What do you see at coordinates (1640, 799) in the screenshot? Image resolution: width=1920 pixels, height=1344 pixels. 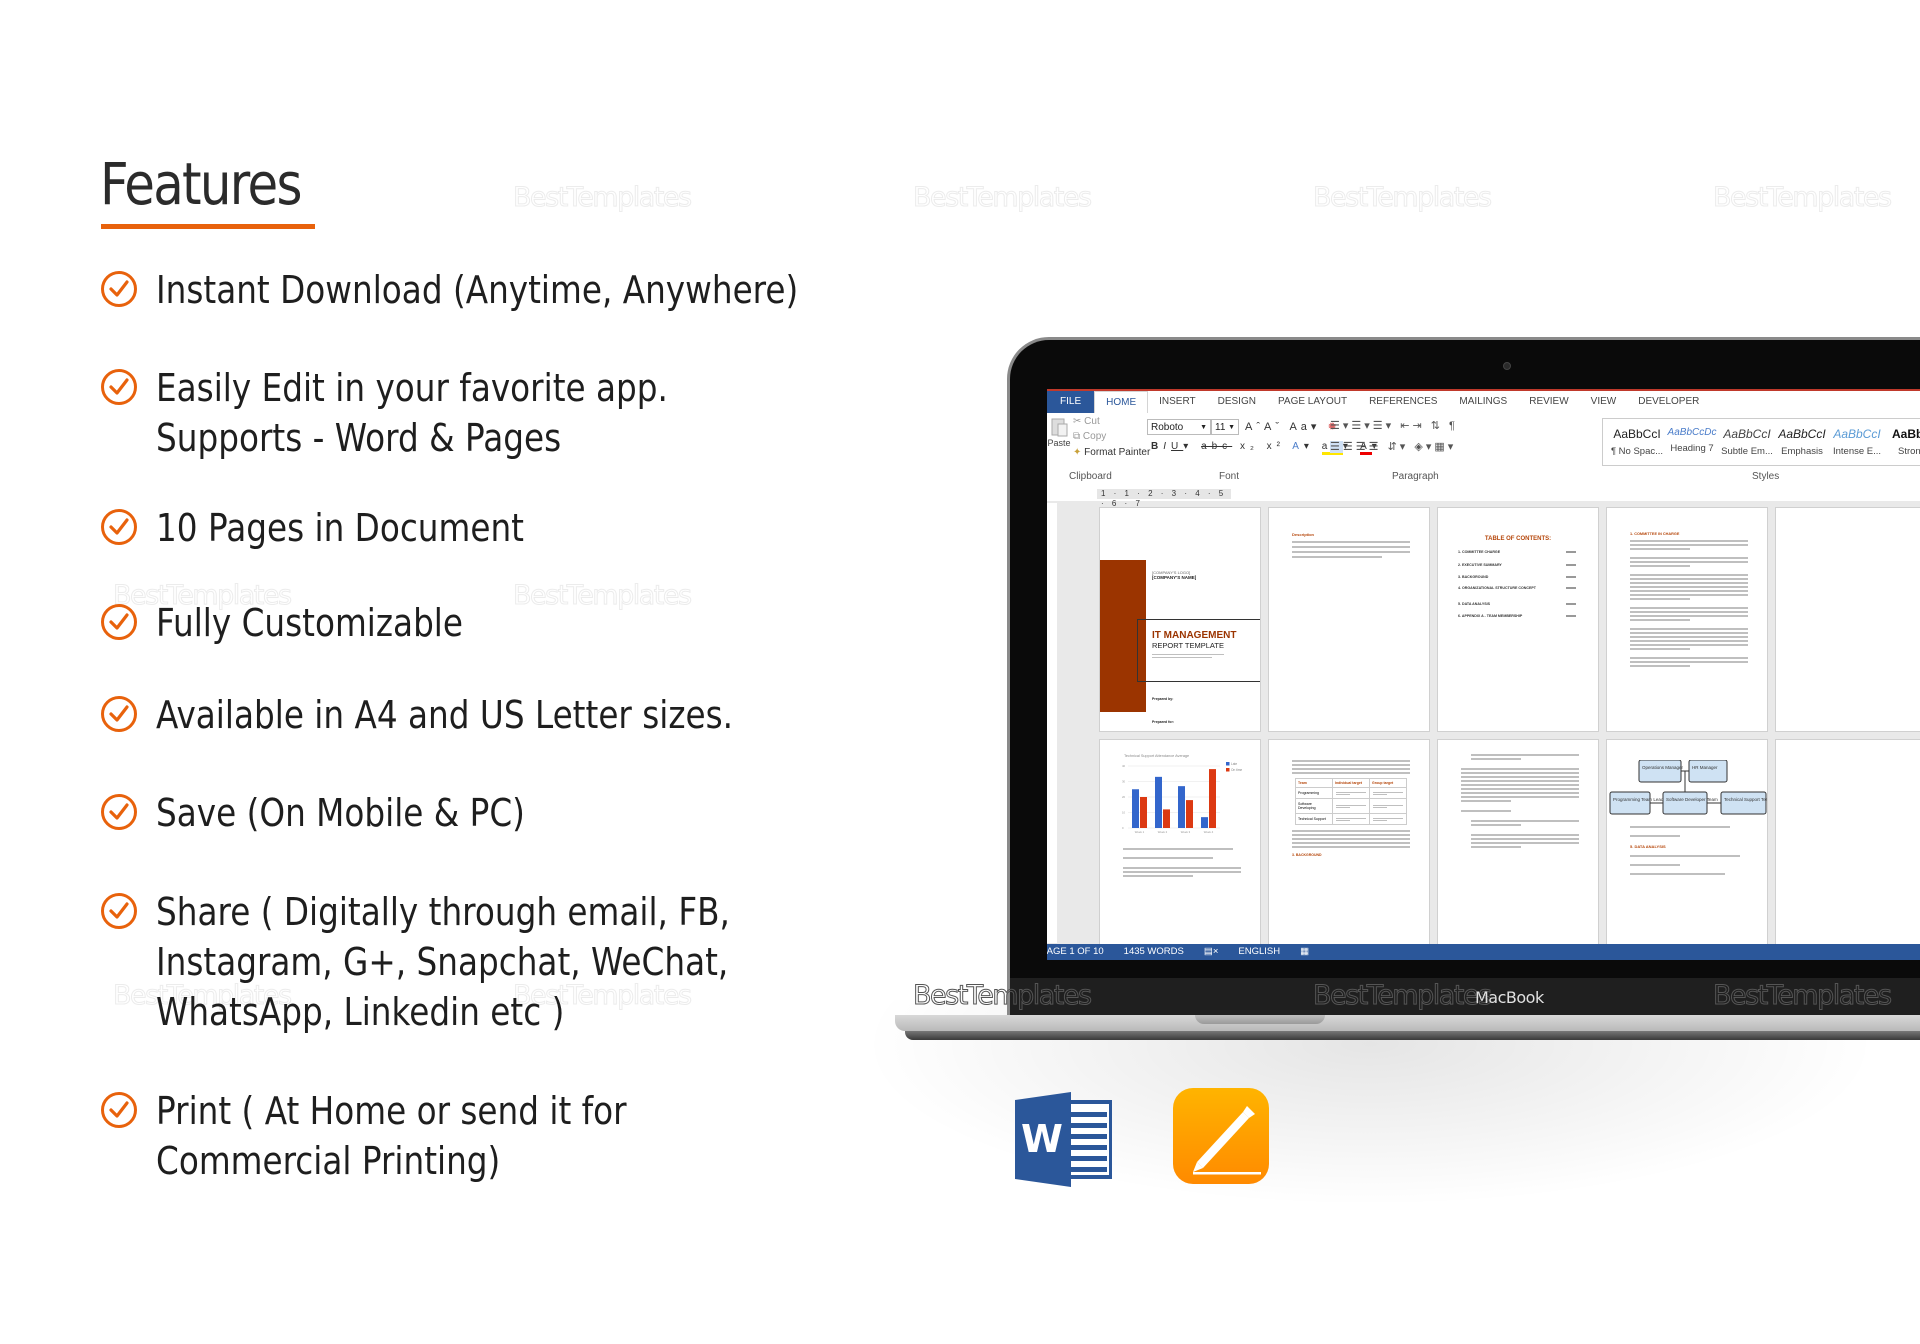 I see `org-box-label: Programming Team Leader` at bounding box center [1640, 799].